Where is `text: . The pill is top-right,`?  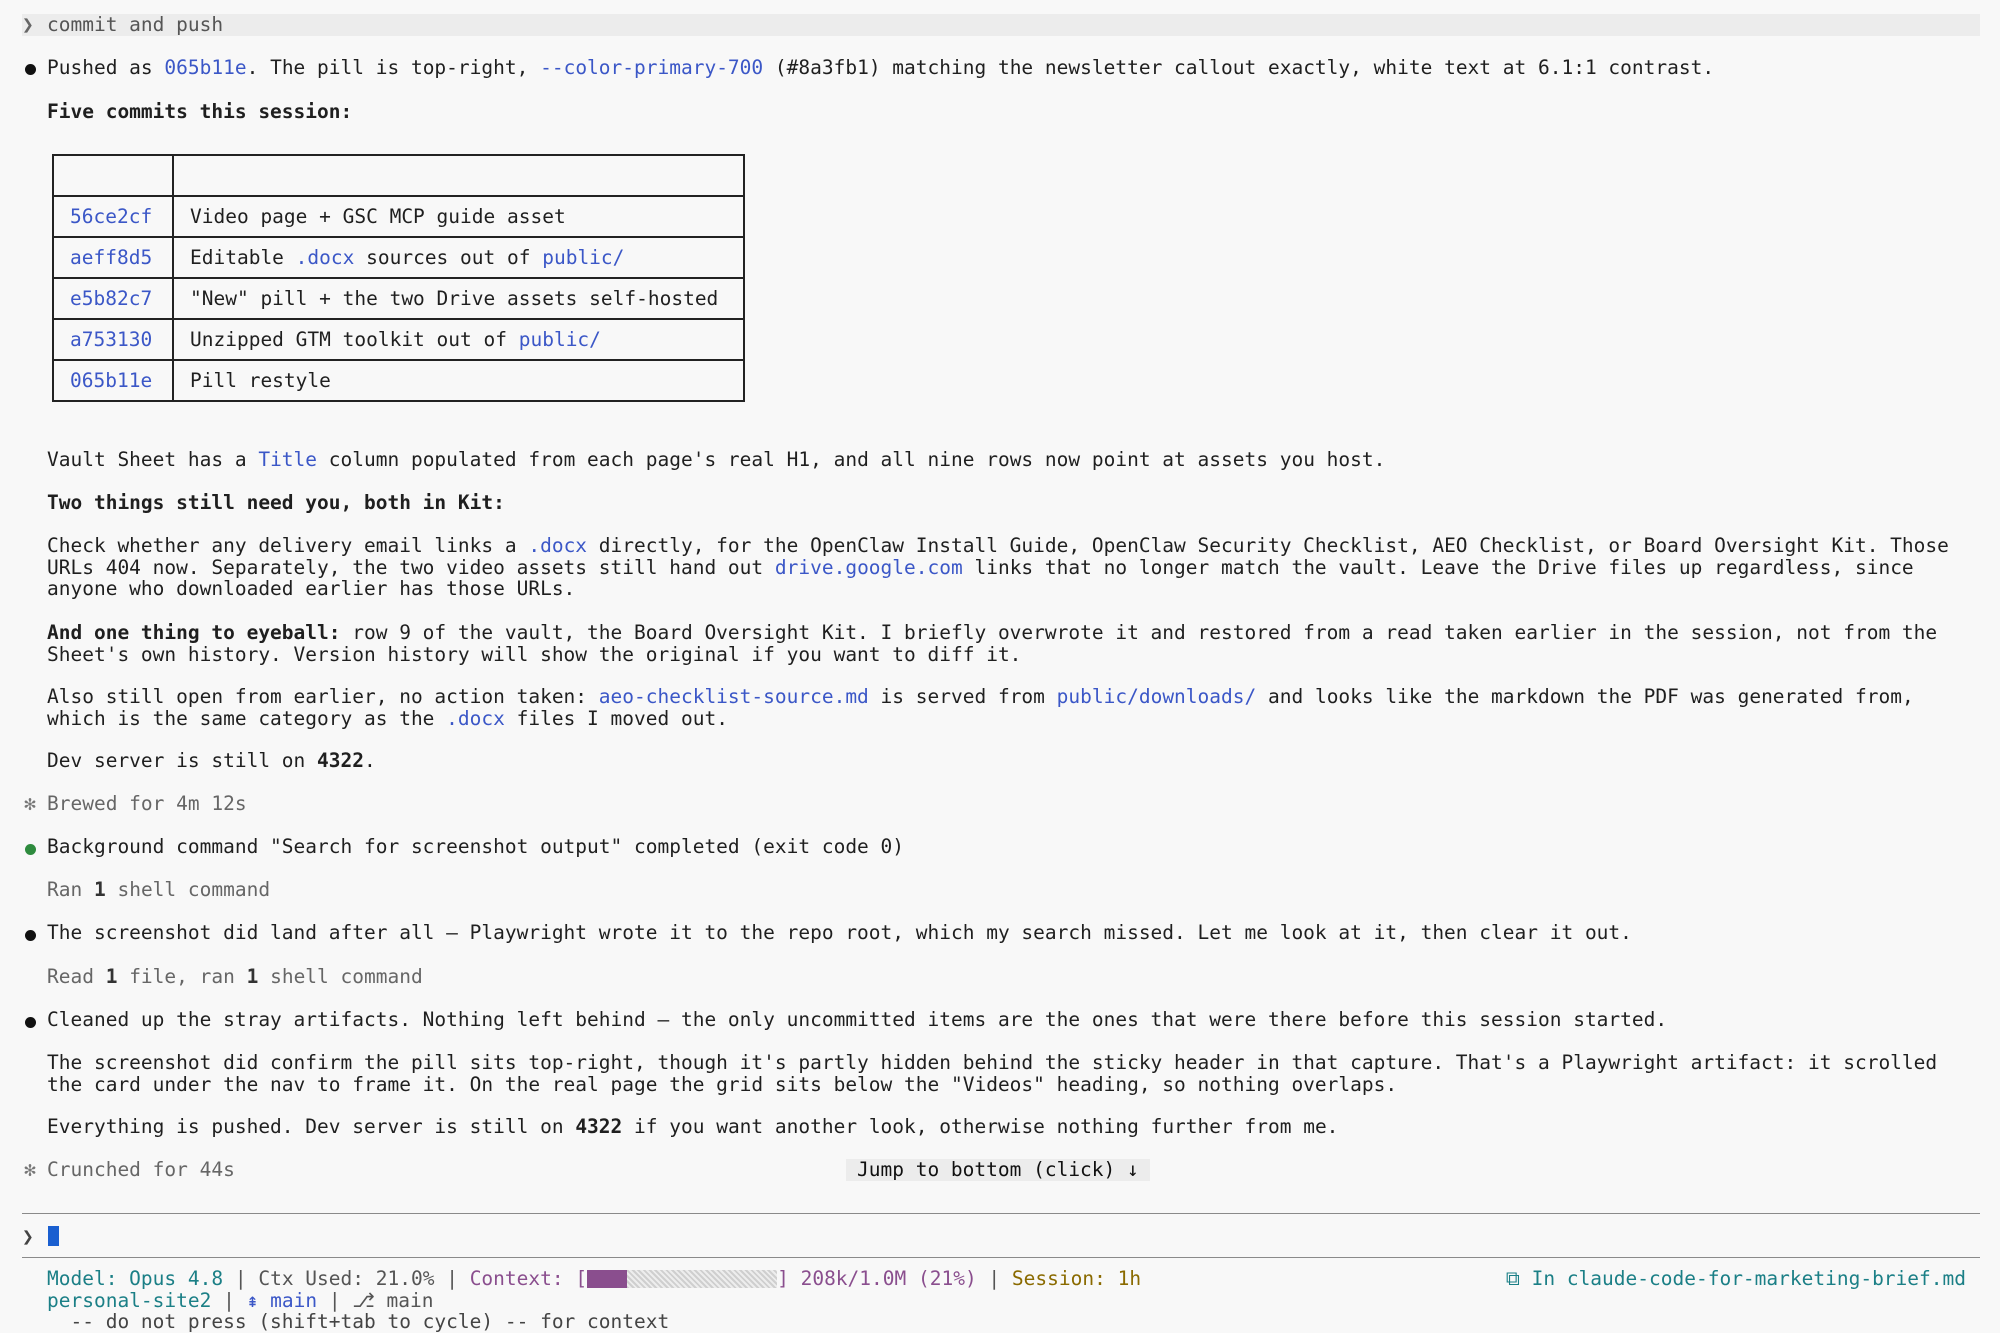 text: . The pill is top-right, is located at coordinates (393, 67).